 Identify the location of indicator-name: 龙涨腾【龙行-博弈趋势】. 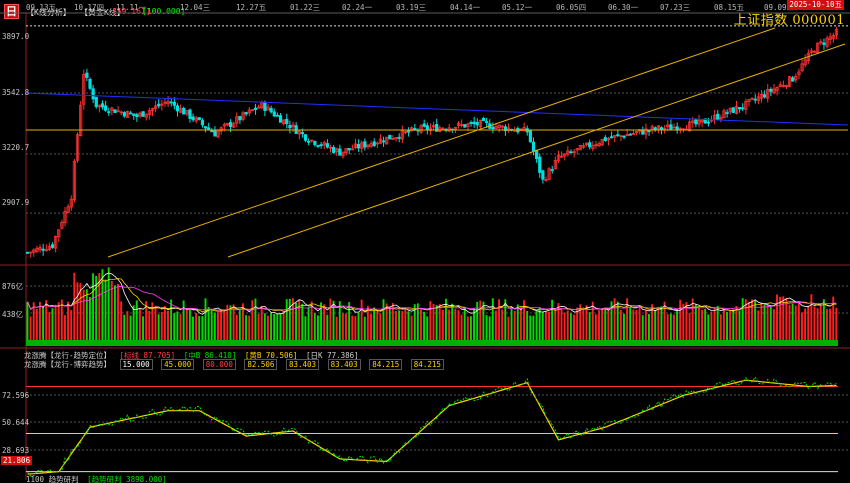
(68, 364).